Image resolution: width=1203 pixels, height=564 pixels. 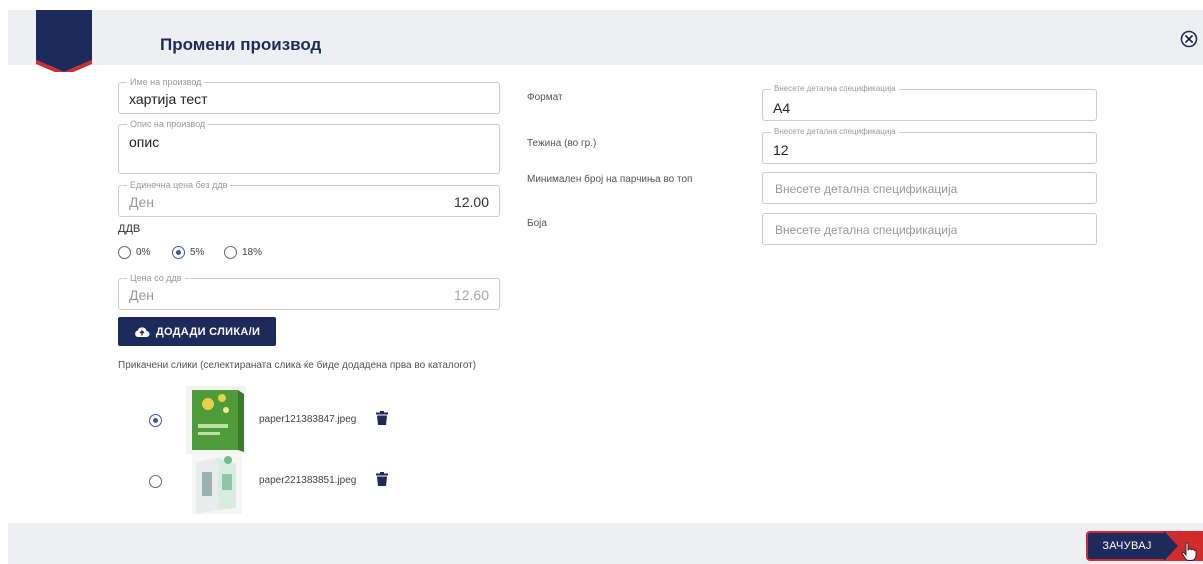 I want to click on vat-option-0: 0%, so click(x=134, y=252).